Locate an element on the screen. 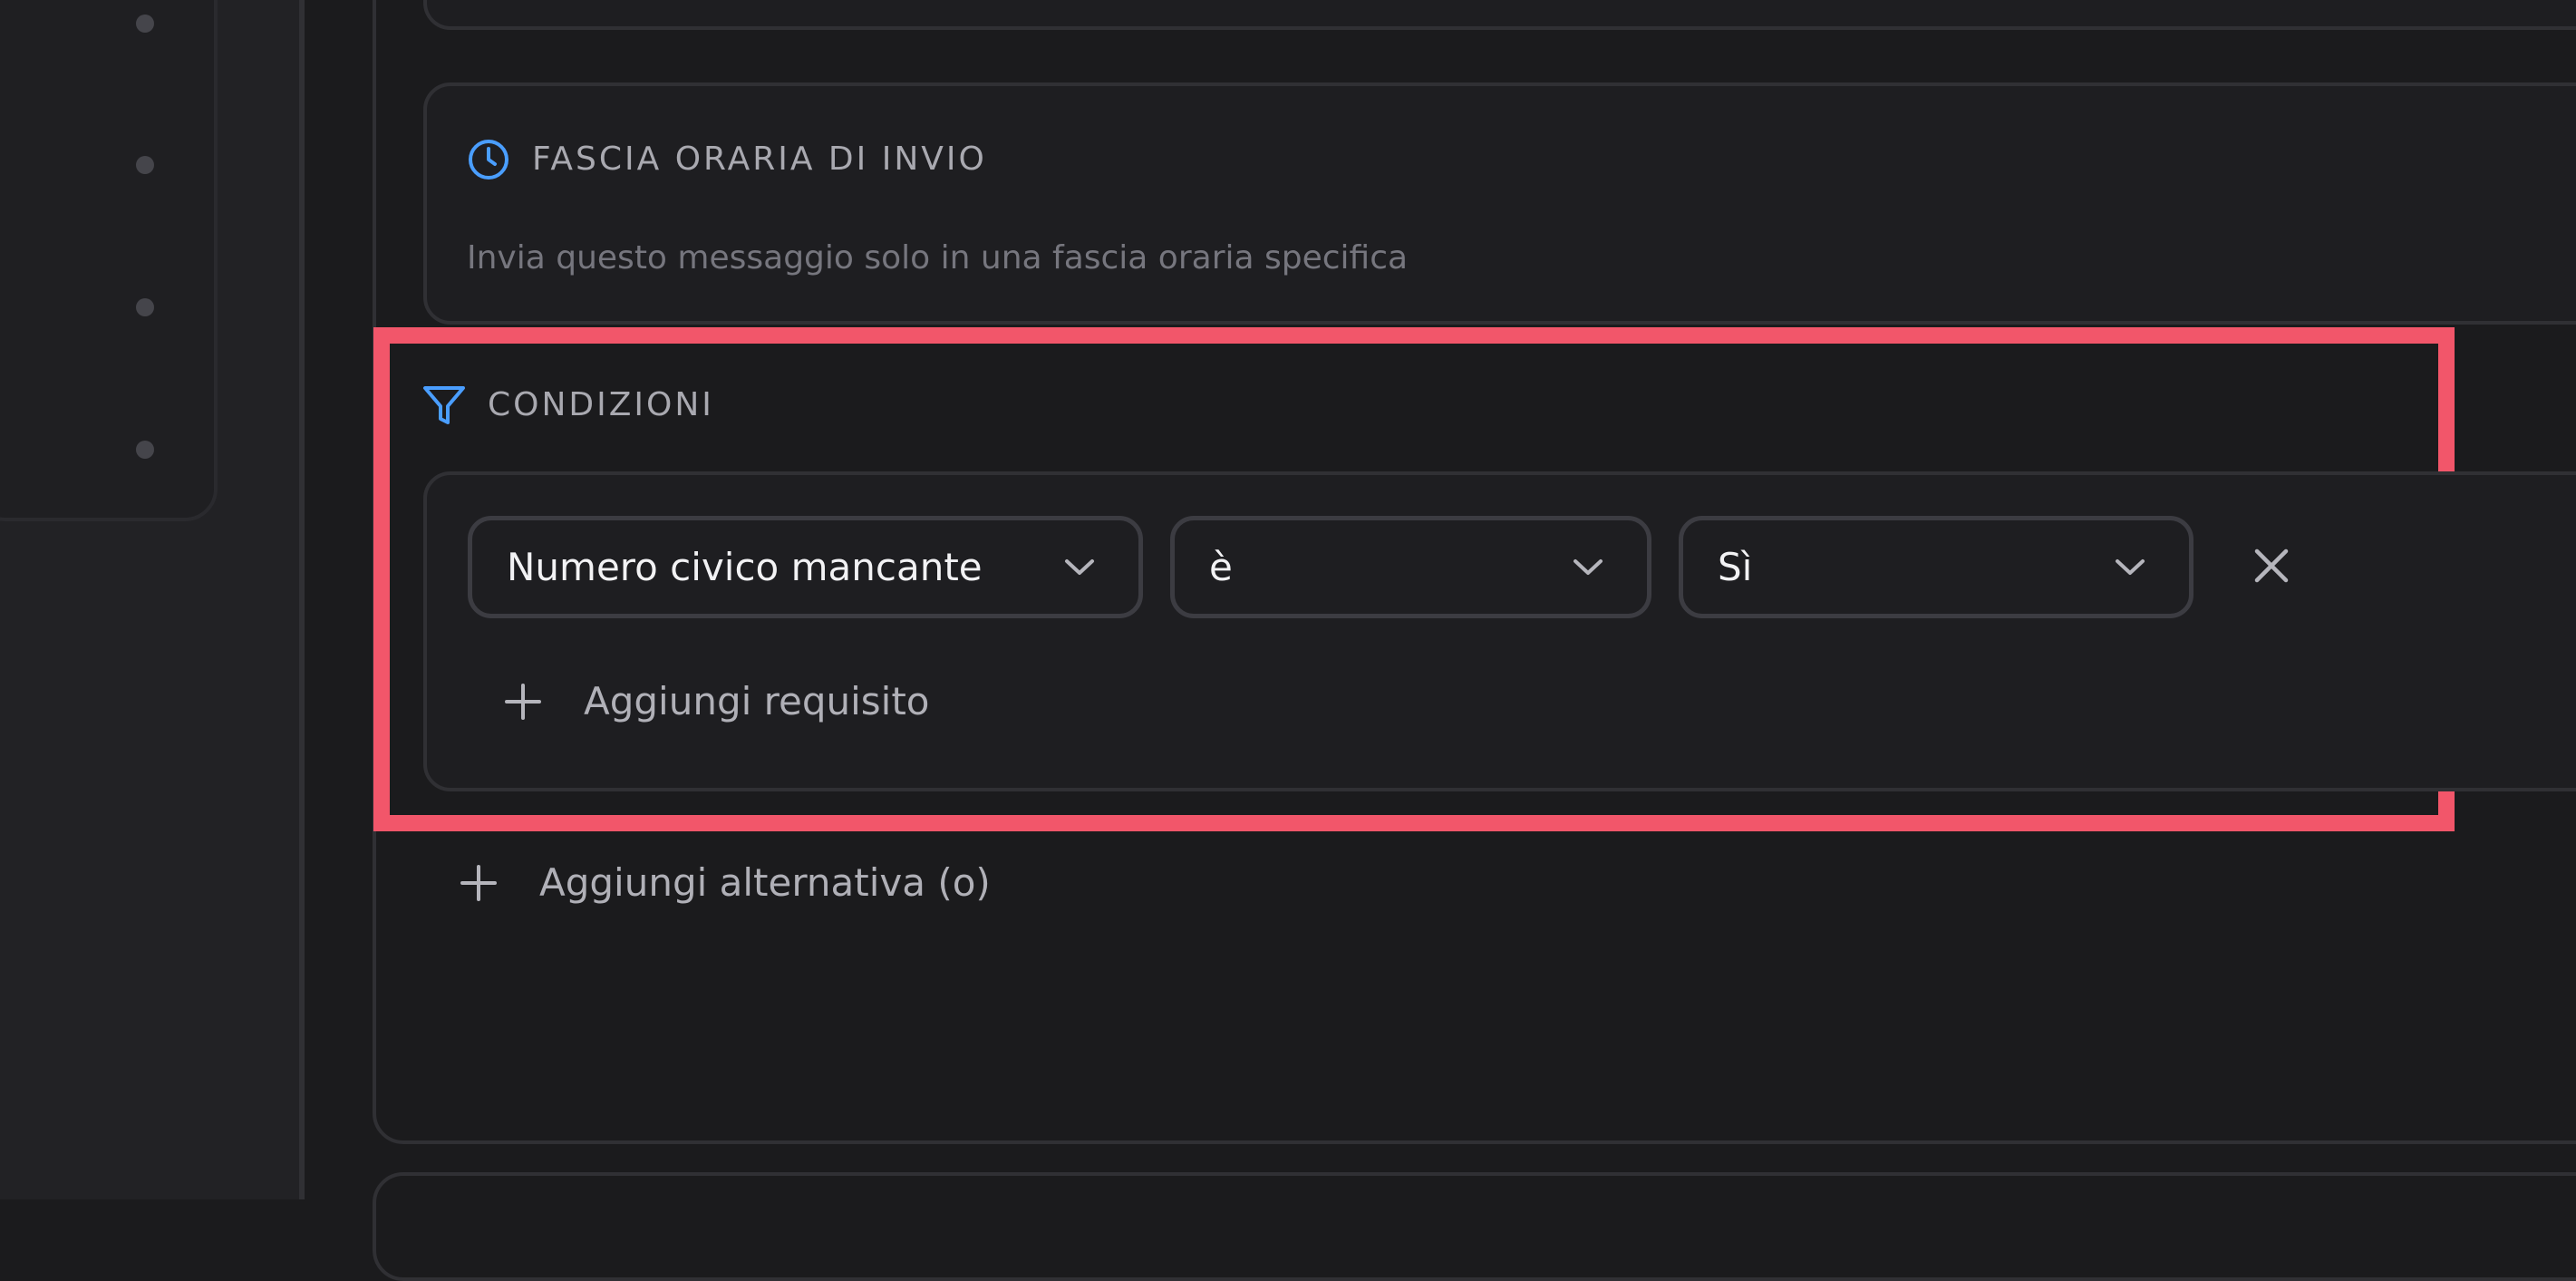  previous-section-card is located at coordinates (1499, 15).